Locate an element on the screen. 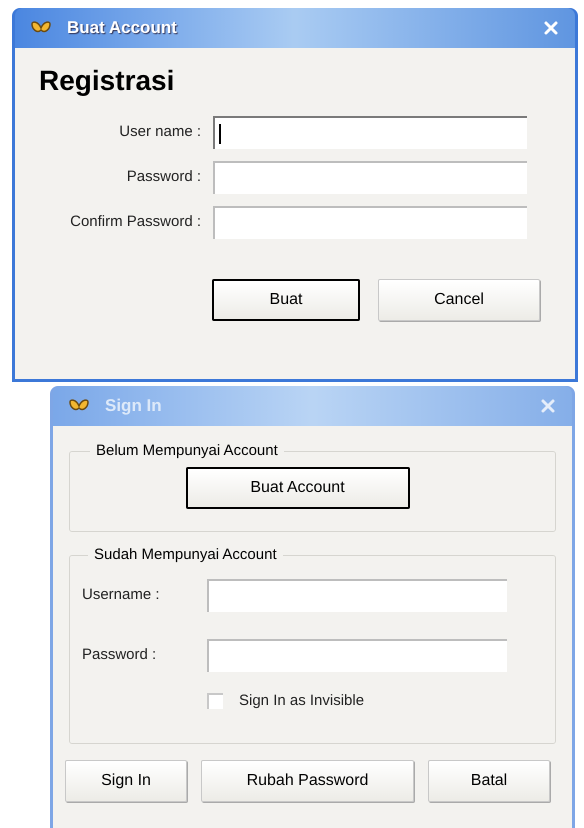  window-title: Buat Account is located at coordinates (122, 28).